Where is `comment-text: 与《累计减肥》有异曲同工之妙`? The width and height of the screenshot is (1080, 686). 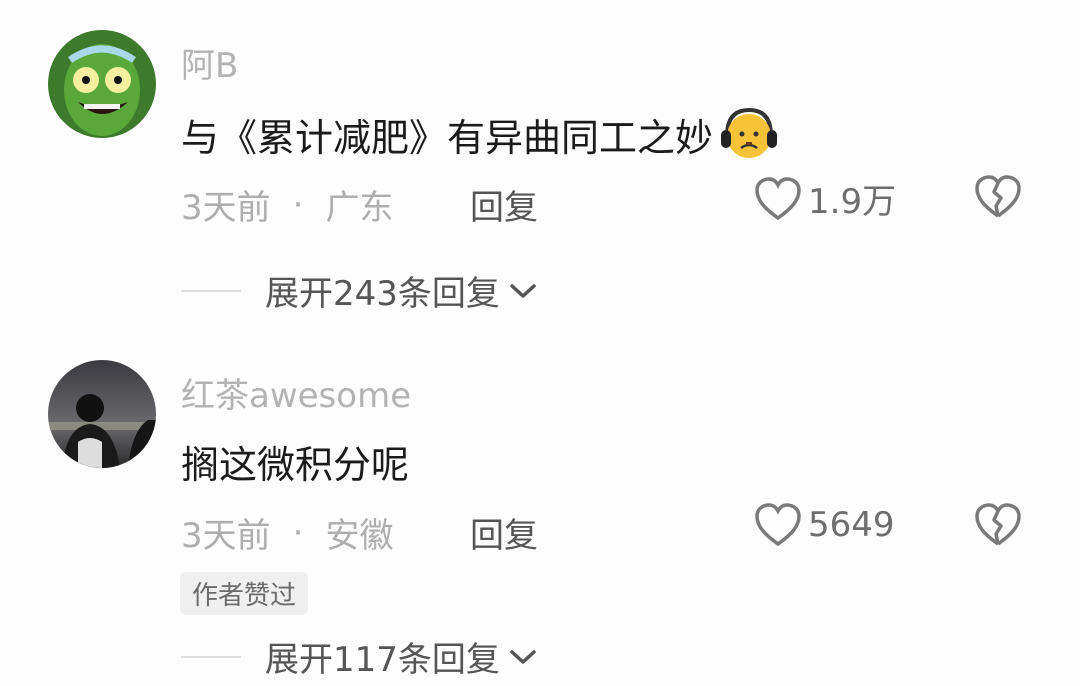 comment-text: 与《累计减肥》有异曲同工之妙 is located at coordinates (481, 134).